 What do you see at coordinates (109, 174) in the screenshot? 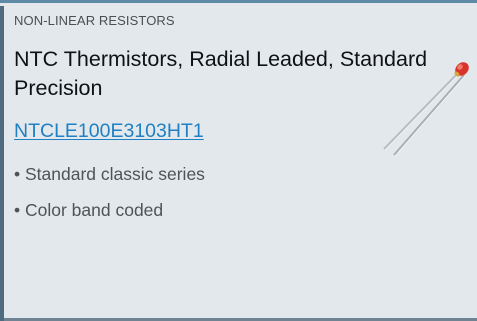
I see `feature-item: • Standard classic series` at bounding box center [109, 174].